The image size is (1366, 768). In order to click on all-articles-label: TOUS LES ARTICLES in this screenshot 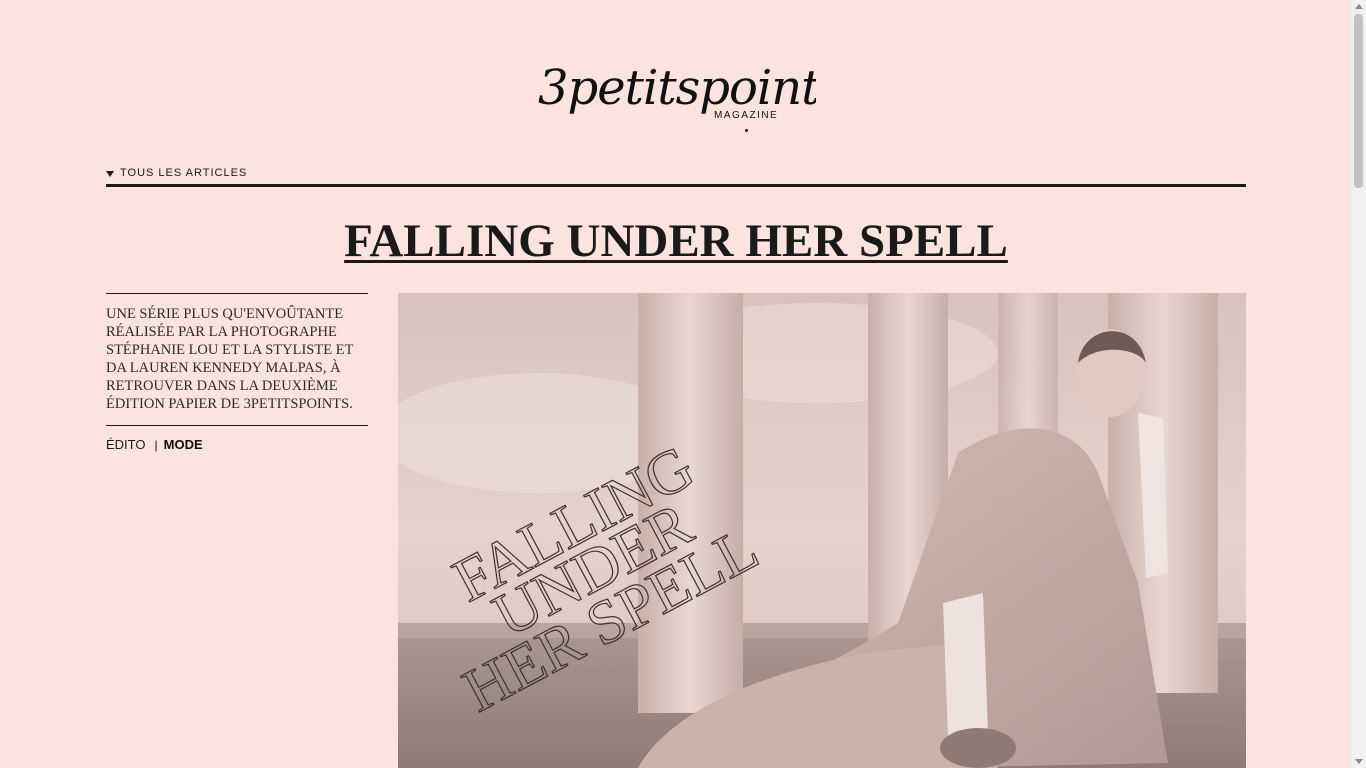, I will do `click(184, 173)`.